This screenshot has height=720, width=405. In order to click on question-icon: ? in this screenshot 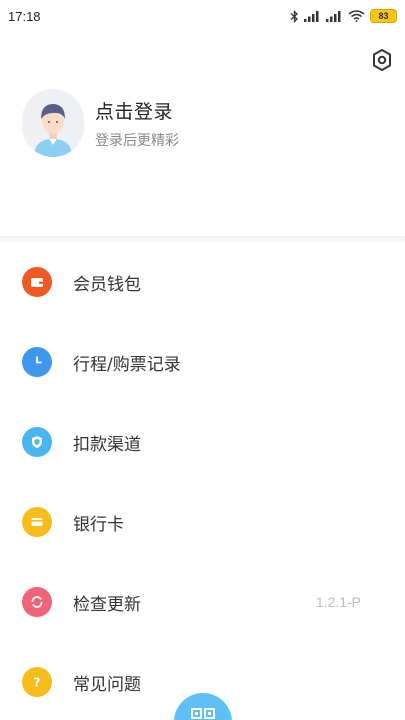, I will do `click(37, 682)`.